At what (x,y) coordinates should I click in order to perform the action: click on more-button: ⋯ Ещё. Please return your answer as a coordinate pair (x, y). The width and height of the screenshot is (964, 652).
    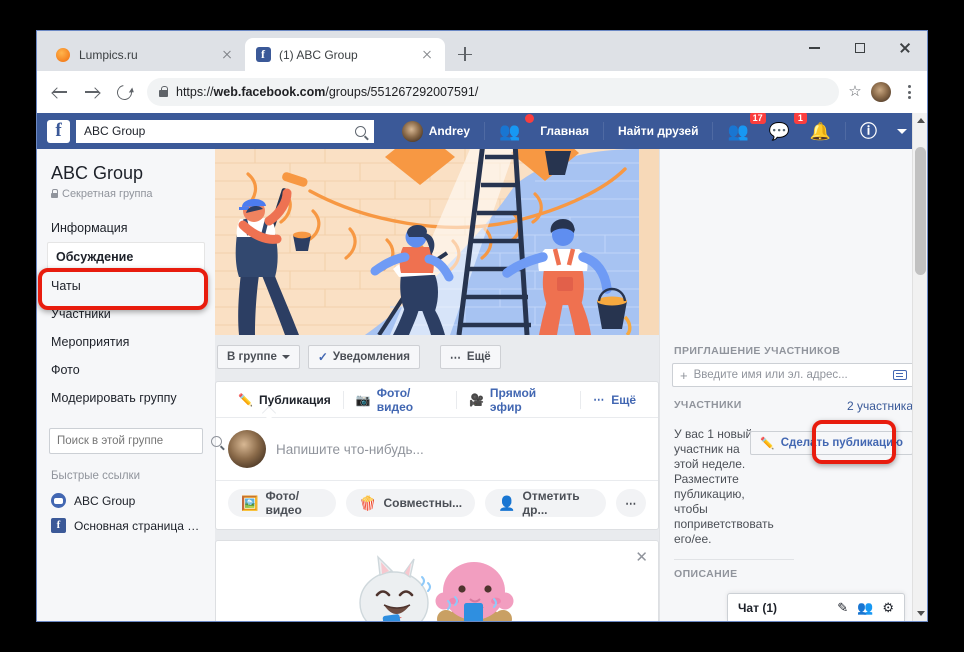
    Looking at the image, I should click on (470, 357).